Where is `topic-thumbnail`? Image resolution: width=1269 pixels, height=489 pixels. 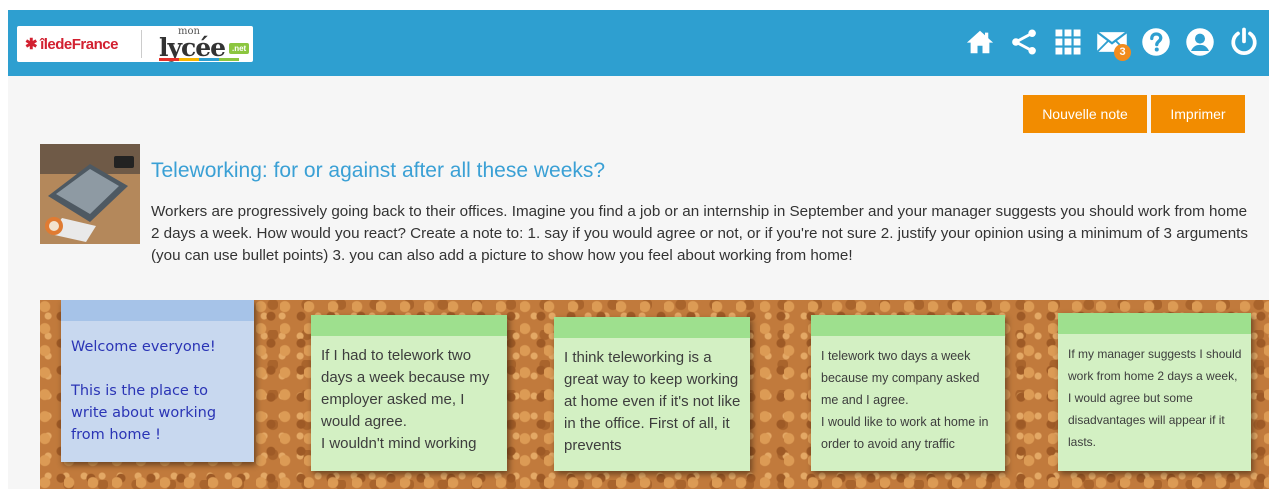
topic-thumbnail is located at coordinates (90, 194).